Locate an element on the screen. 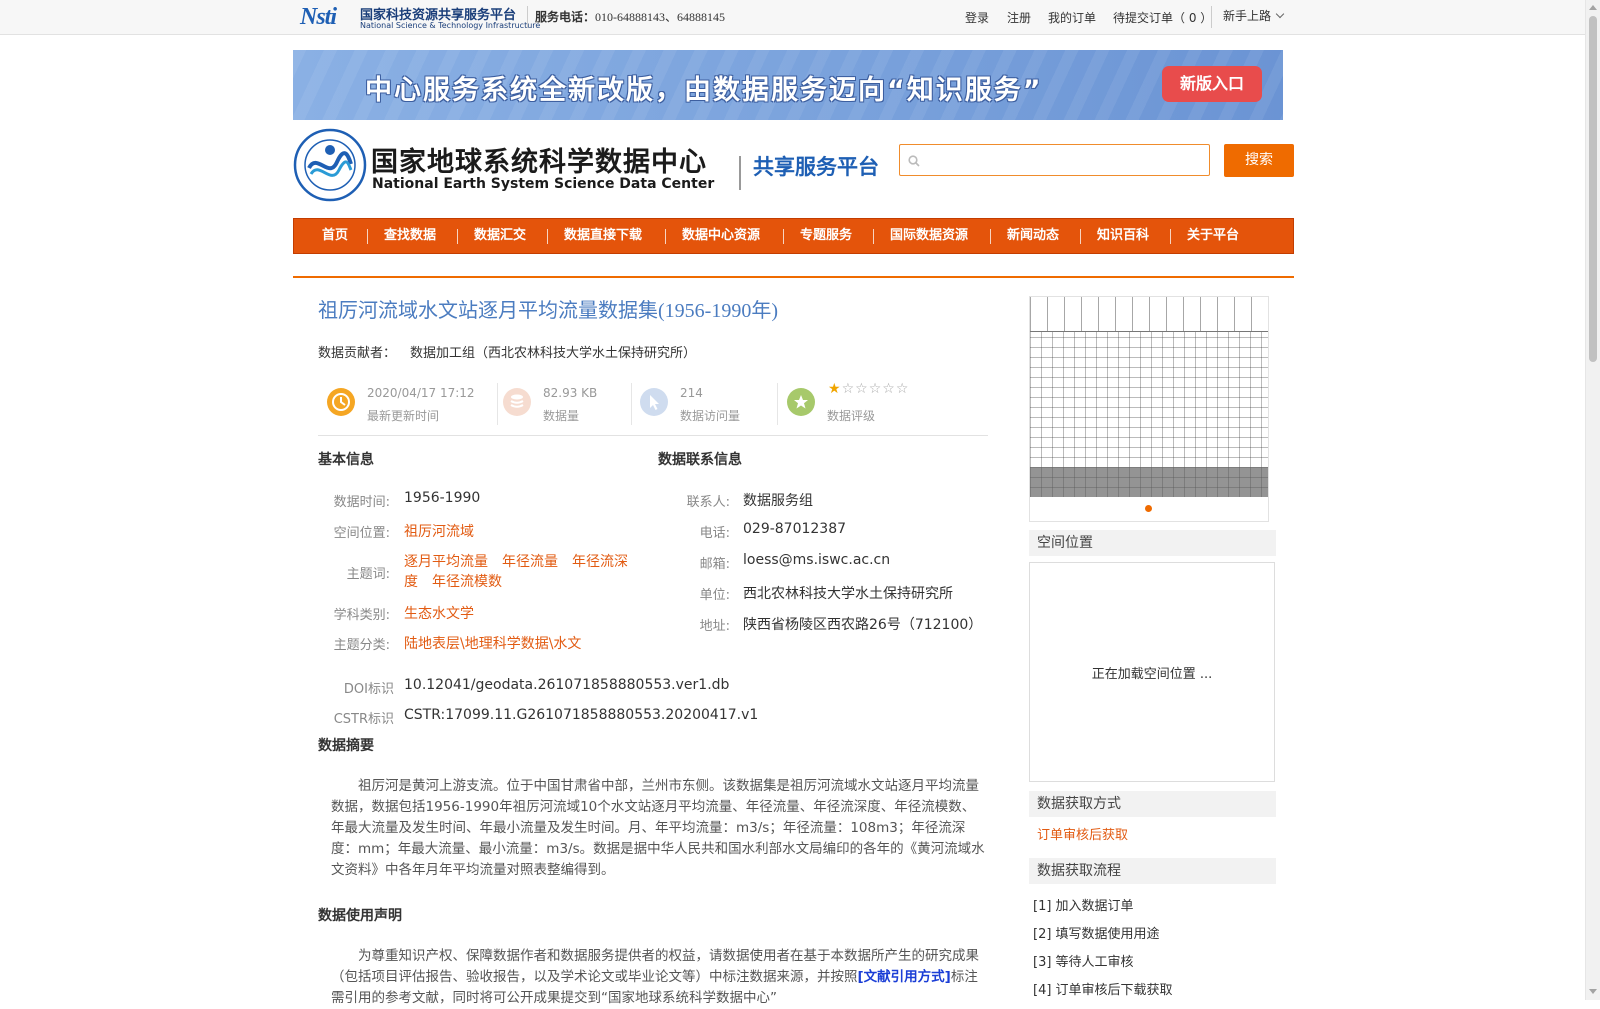  scroll-down-icon is located at coordinates (1593, 991).